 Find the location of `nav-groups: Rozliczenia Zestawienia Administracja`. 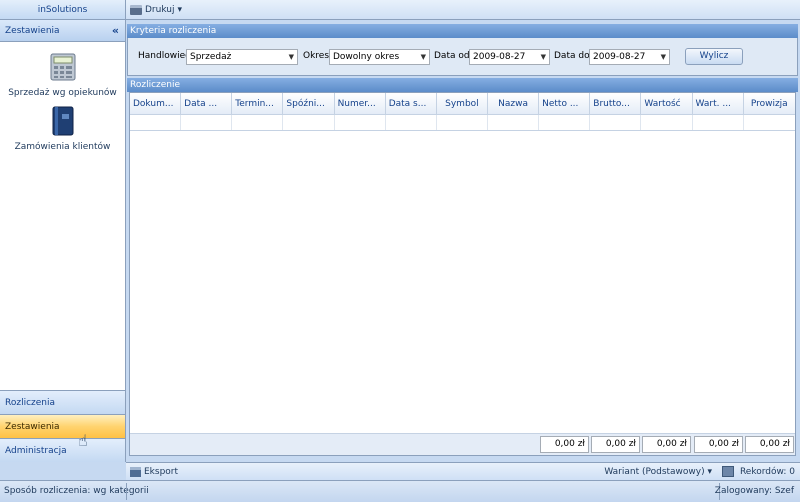

nav-groups: Rozliczenia Zestawienia Administracja is located at coordinates (62, 426).